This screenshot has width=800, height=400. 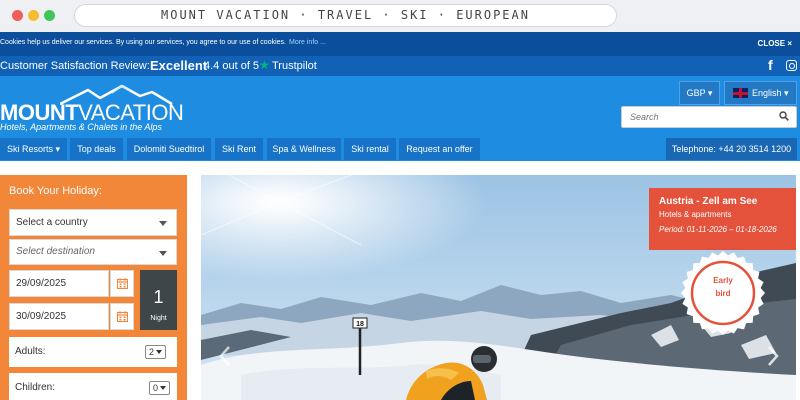 I want to click on browser-chrome: MOUNT VACATION · TRAVEL · SKI · EUROPEAN, so click(x=400, y=16).